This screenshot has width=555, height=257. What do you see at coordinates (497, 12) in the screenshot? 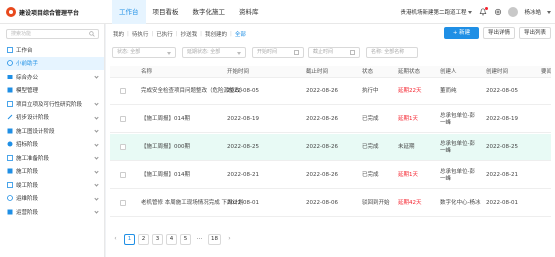
I see `gear-icon` at bounding box center [497, 12].